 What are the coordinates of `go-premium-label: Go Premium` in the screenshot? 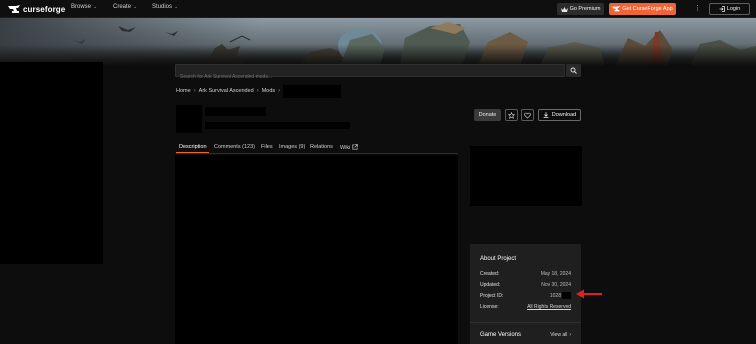 It's located at (585, 9).